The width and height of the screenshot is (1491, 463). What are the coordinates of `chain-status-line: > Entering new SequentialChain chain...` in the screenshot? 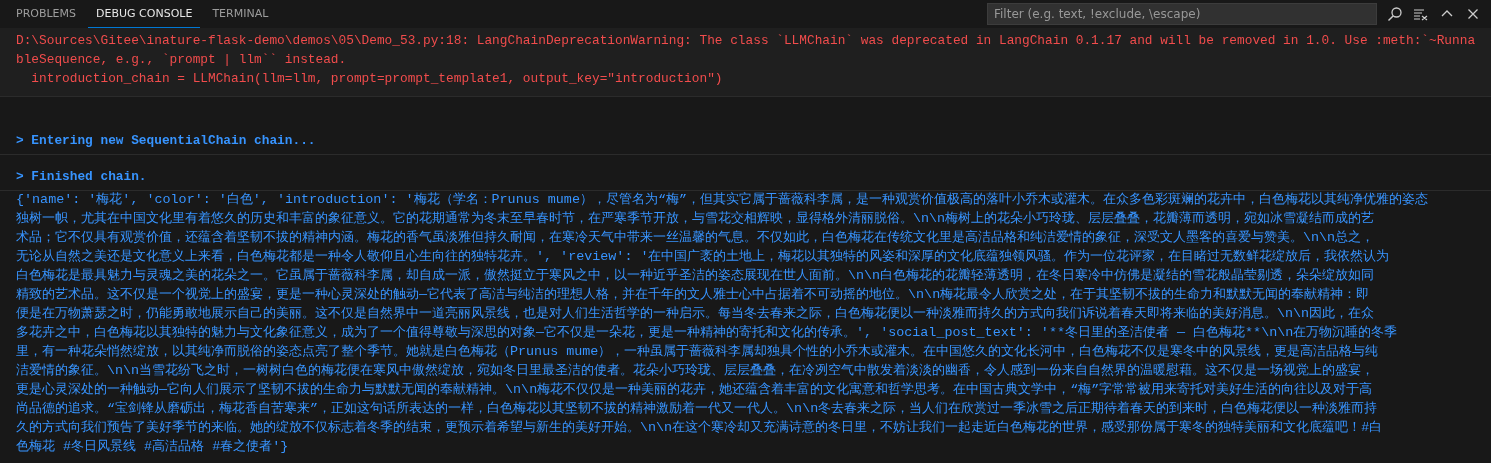 It's located at (166, 141).